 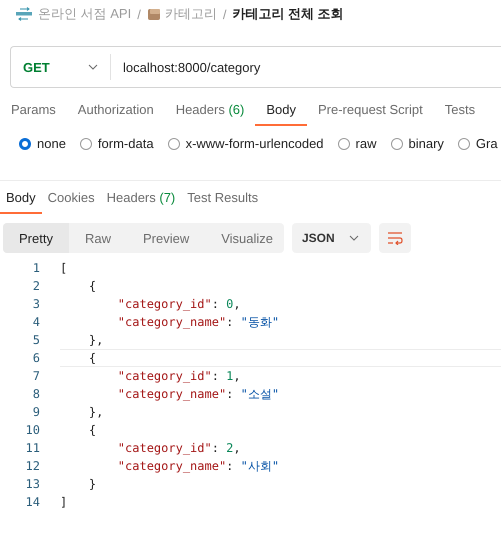 I want to click on radio-label: none, so click(x=51, y=143).